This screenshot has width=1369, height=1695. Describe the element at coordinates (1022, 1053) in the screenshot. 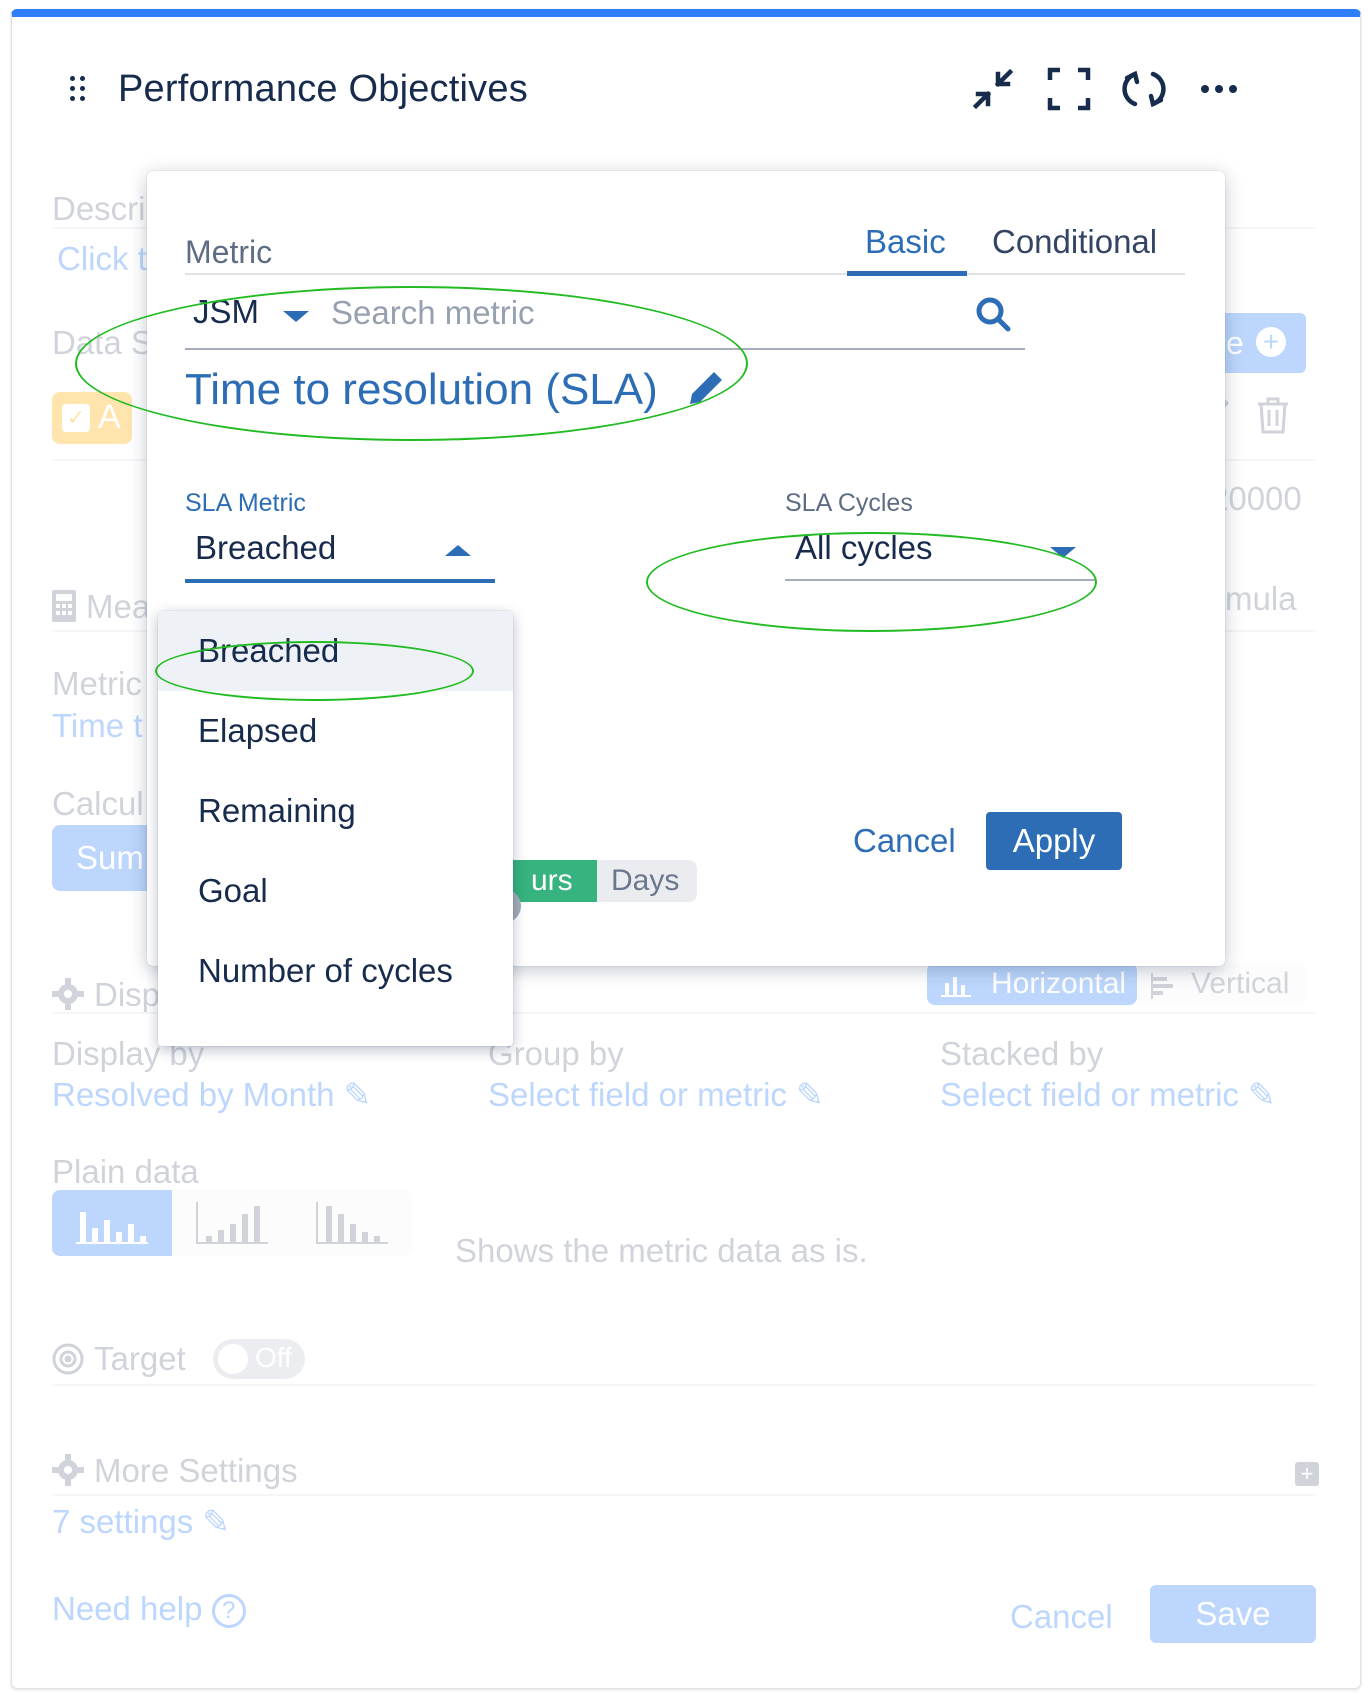

I see `stacked-by-label: Stacked by` at that location.